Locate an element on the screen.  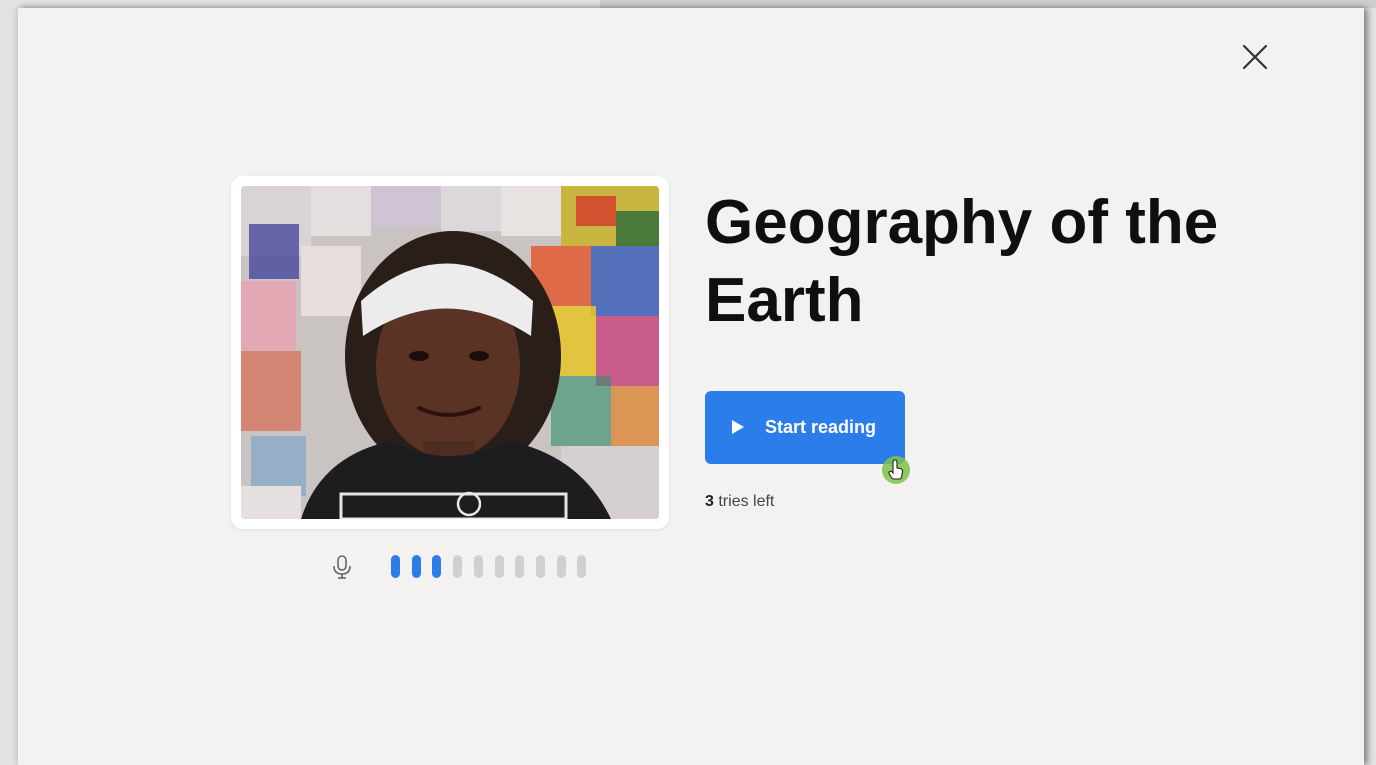
microphone-level-meter is located at coordinates (461, 566).